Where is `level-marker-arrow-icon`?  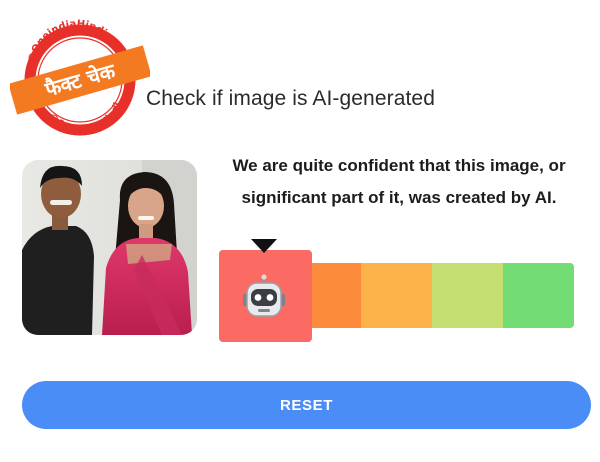
level-marker-arrow-icon is located at coordinates (264, 246).